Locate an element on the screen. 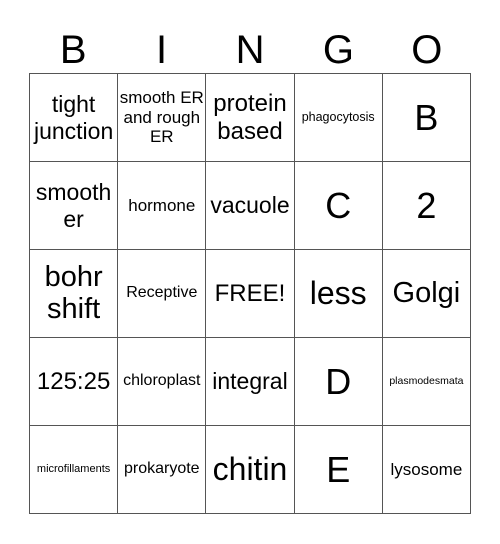 Image resolution: width=500 pixels, height=544 pixels. bingo-cell: 2 is located at coordinates (426, 206).